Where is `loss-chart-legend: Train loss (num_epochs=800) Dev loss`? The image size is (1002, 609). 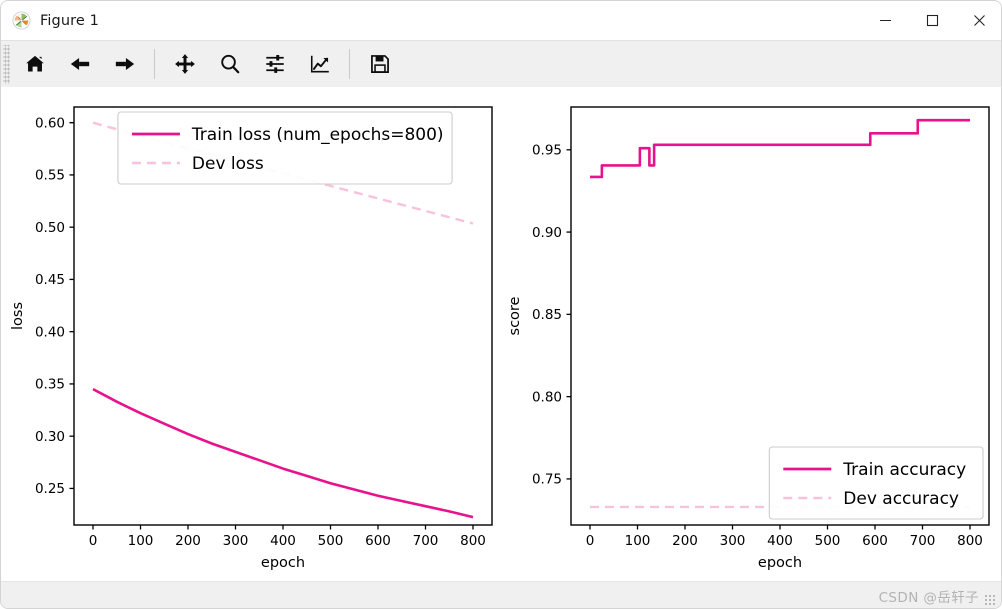 loss-chart-legend: Train loss (num_epochs=800) Dev loss is located at coordinates (285, 148).